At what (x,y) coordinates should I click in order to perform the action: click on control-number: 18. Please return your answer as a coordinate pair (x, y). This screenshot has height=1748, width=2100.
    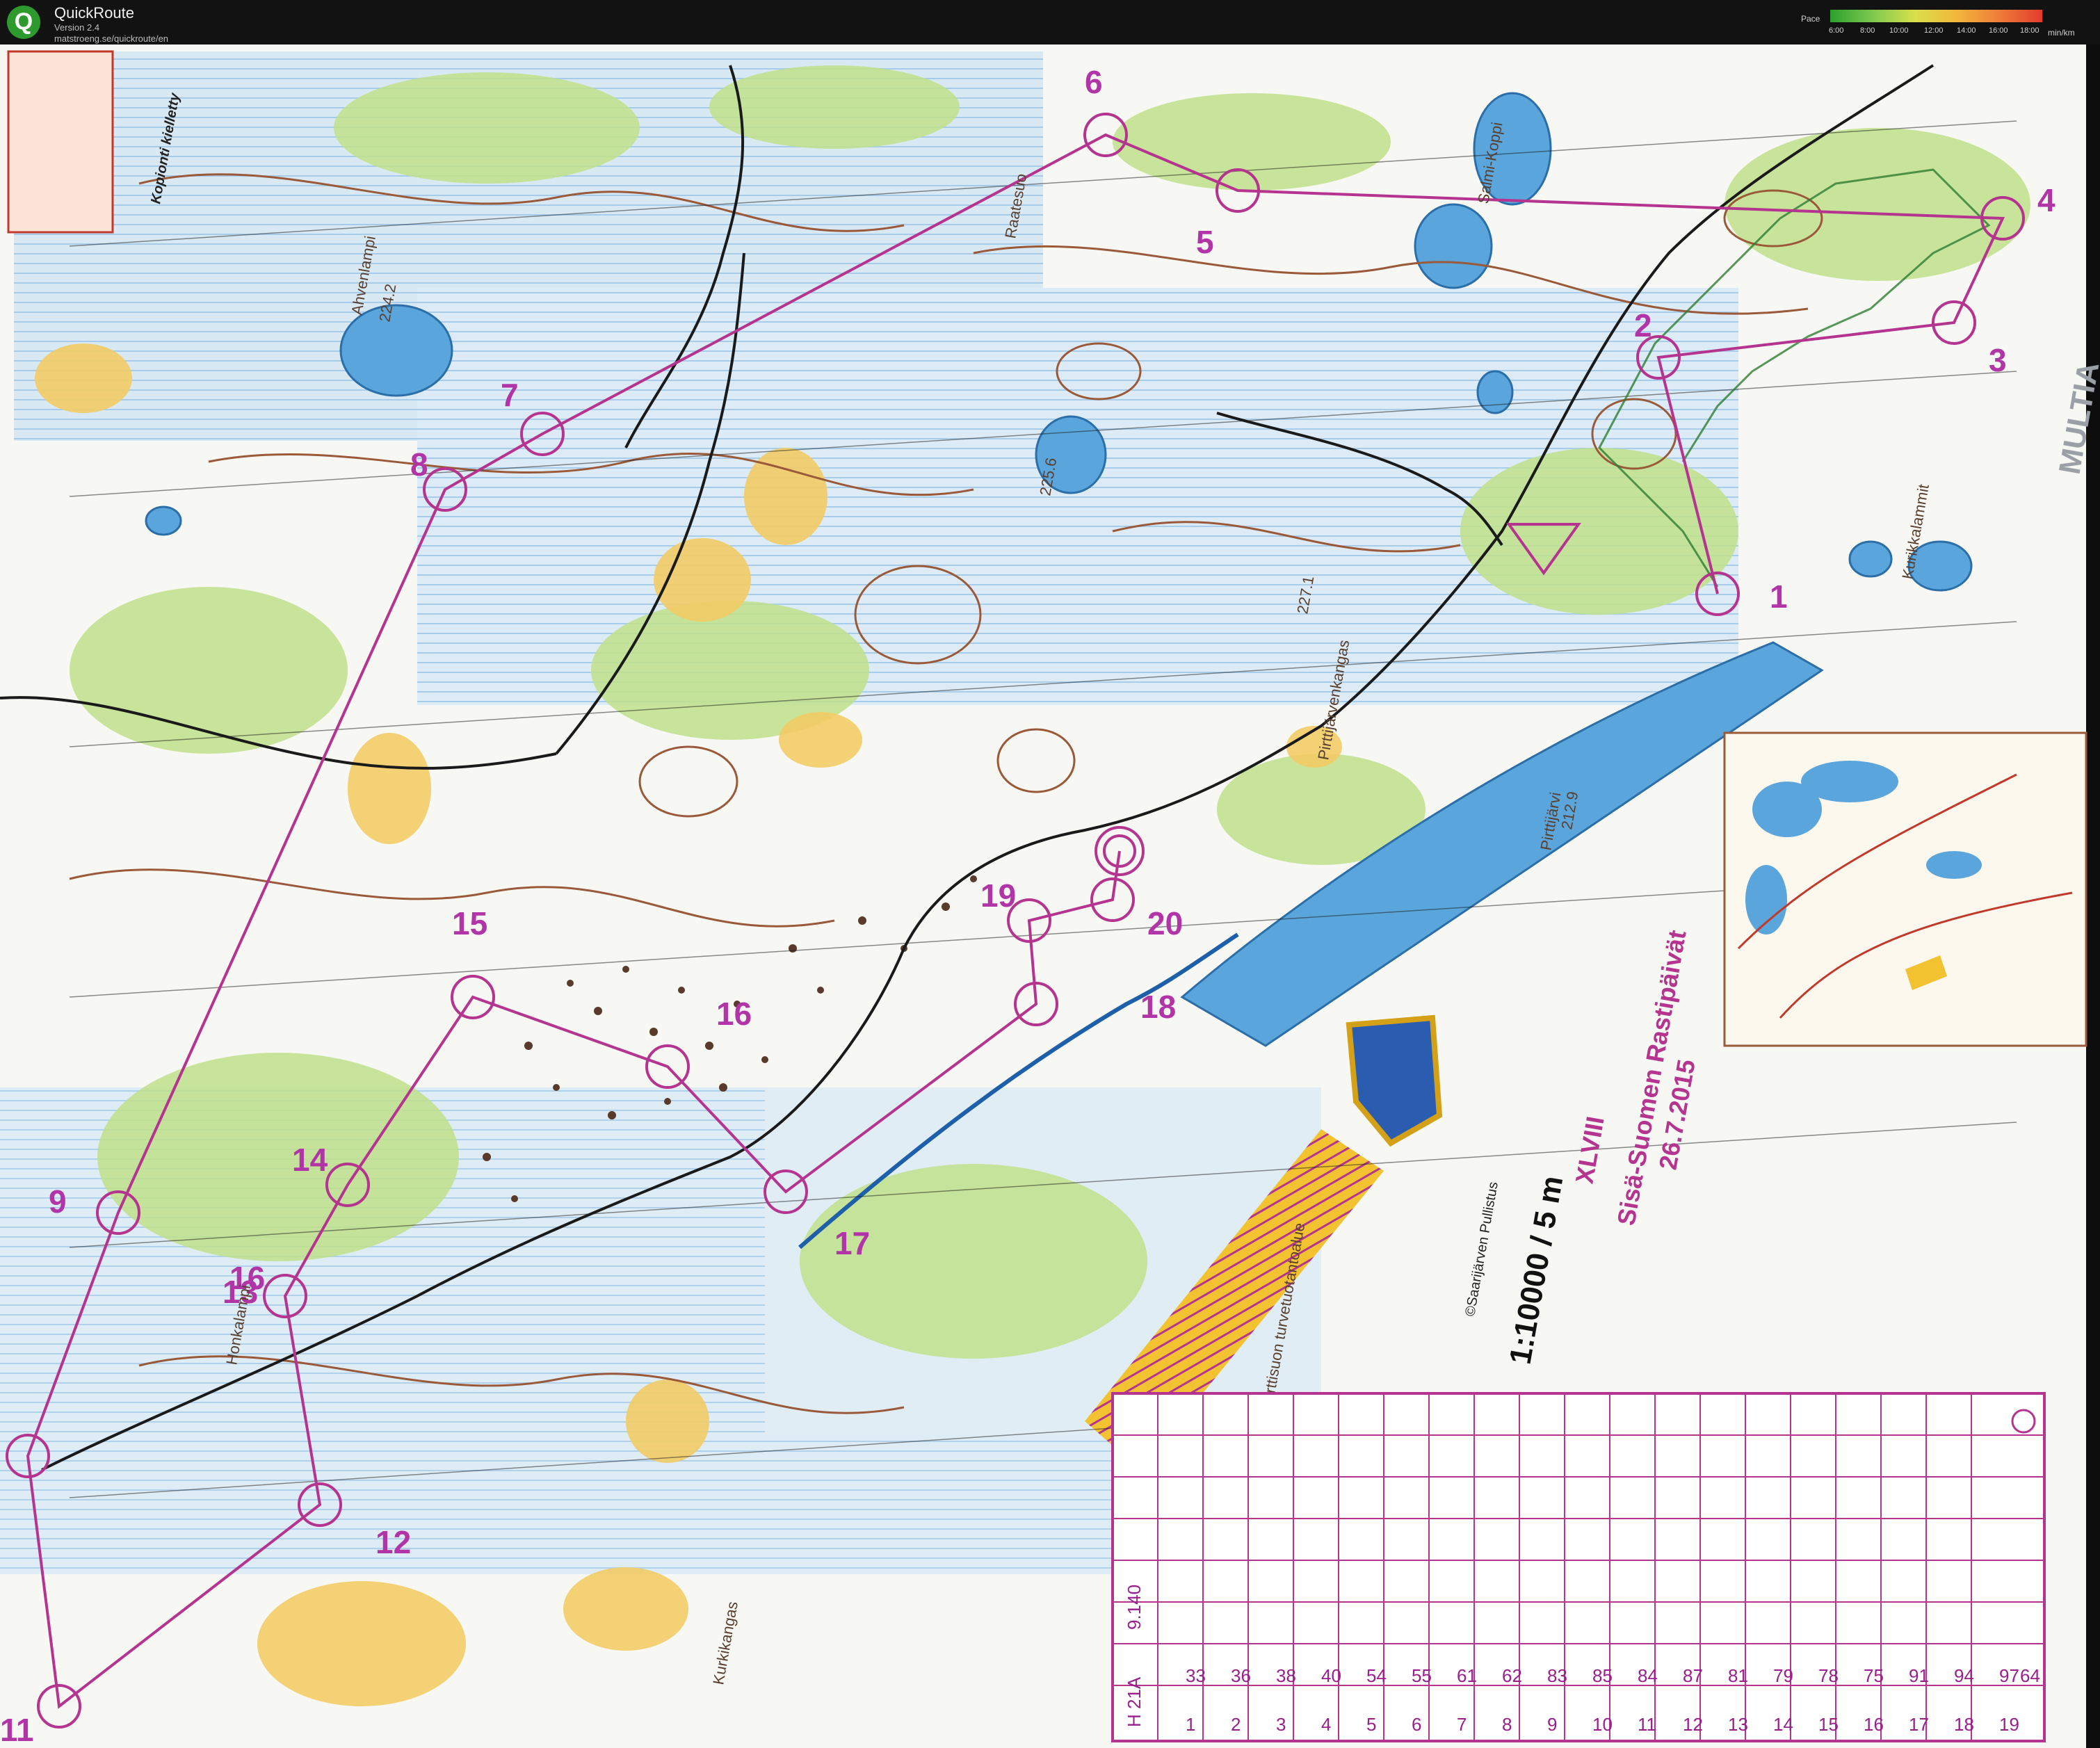
    Looking at the image, I should click on (1158, 1007).